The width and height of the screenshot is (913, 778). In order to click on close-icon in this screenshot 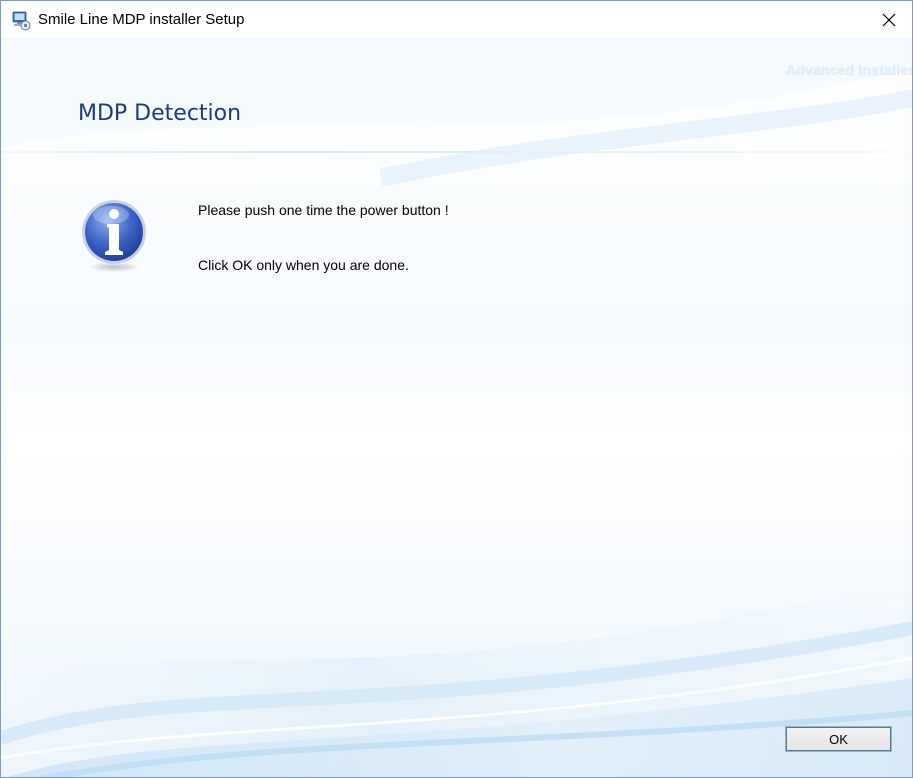, I will do `click(889, 19)`.